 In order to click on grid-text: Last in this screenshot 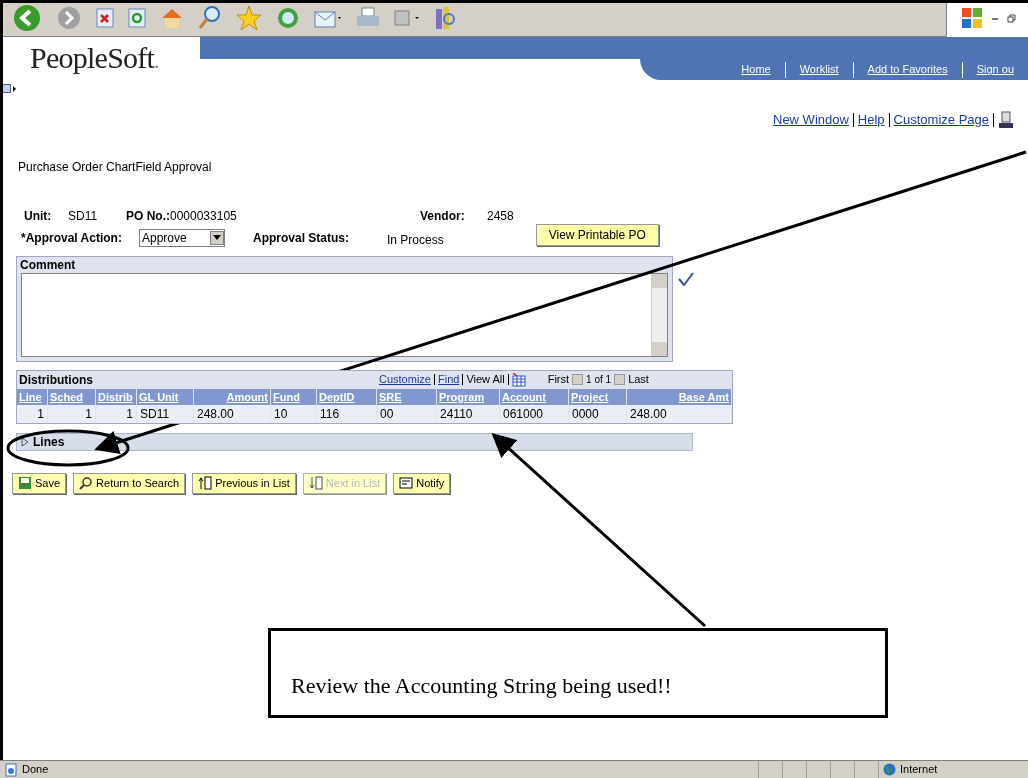, I will do `click(638, 380)`.